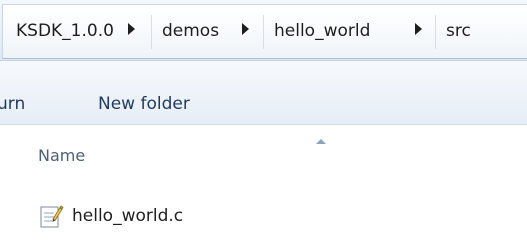 The height and width of the screenshot is (241, 527). What do you see at coordinates (322, 31) in the screenshot?
I see `breadcrumb-item-hello-world: hello_world` at bounding box center [322, 31].